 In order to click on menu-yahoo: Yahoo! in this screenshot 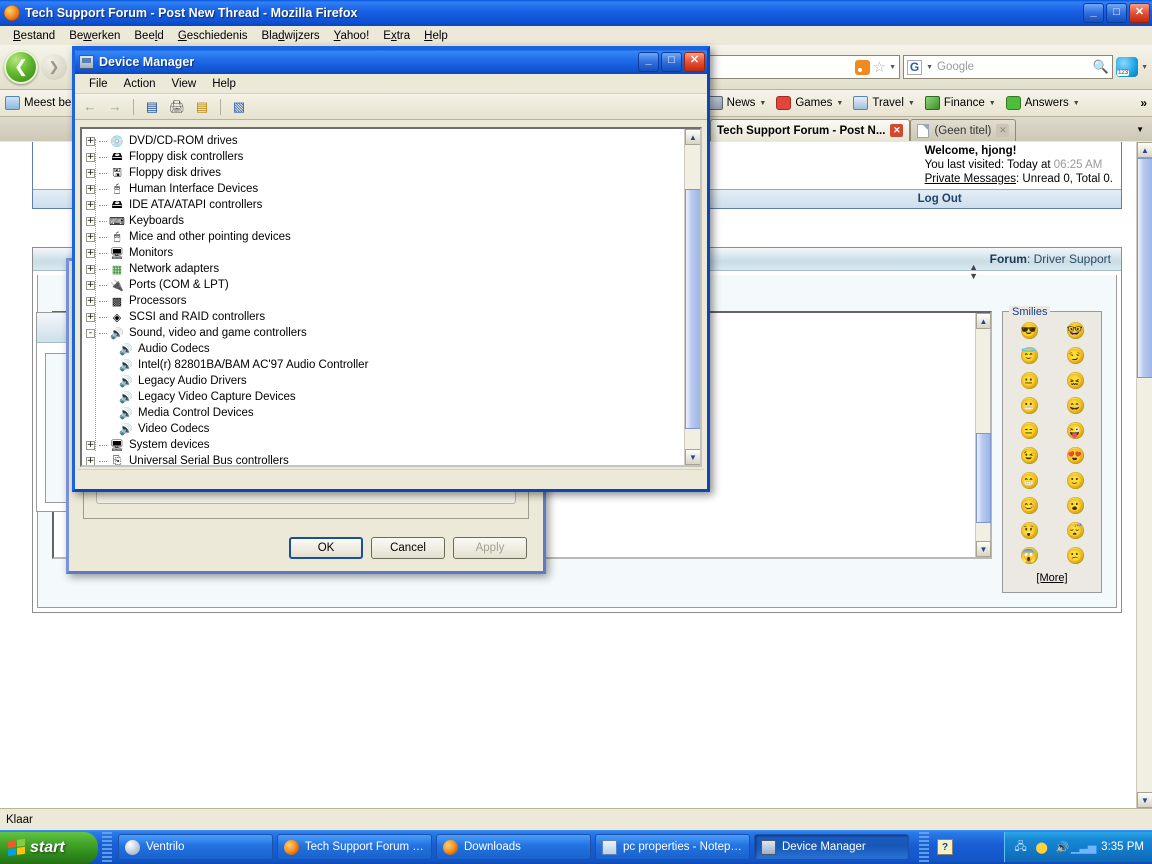, I will do `click(352, 36)`.